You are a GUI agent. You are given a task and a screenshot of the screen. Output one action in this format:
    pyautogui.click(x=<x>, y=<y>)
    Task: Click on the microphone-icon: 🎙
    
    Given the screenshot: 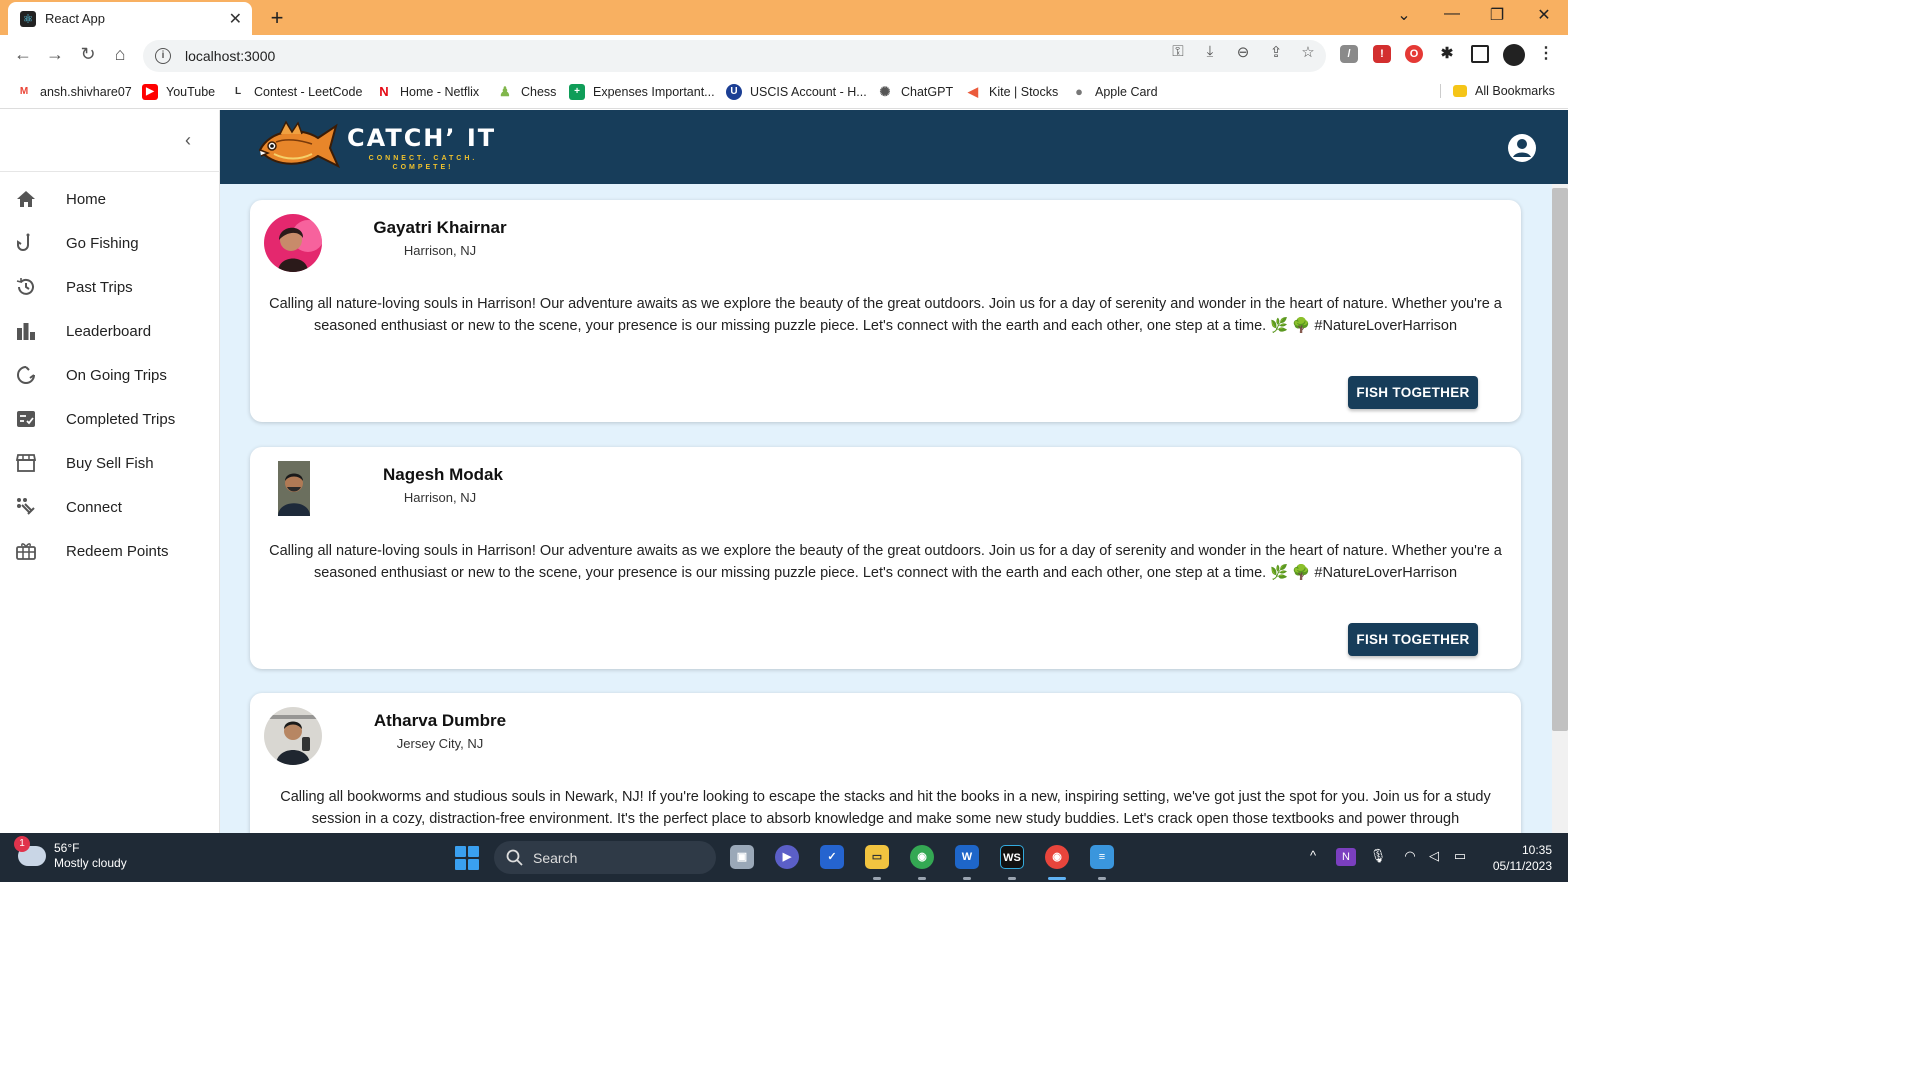 What is the action you would take?
    pyautogui.click(x=1378, y=856)
    